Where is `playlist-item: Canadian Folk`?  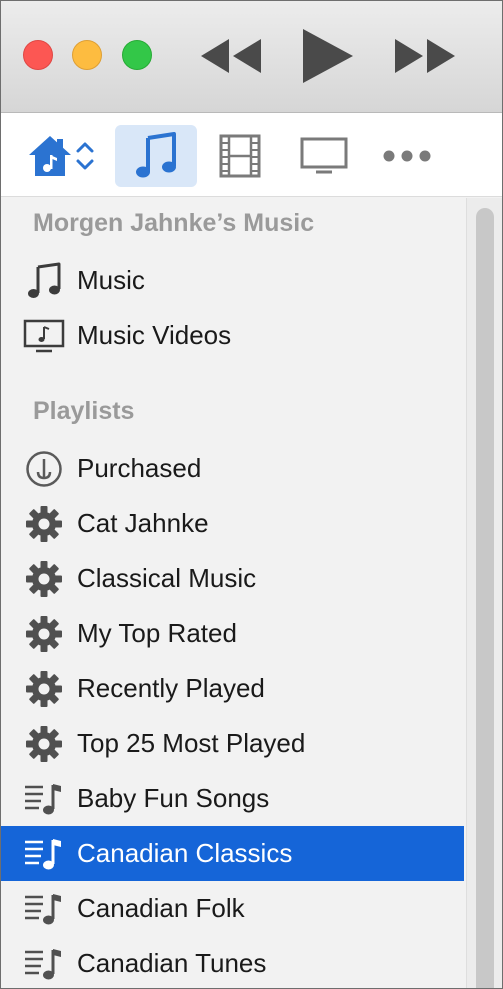 playlist-item: Canadian Folk is located at coordinates (232, 908).